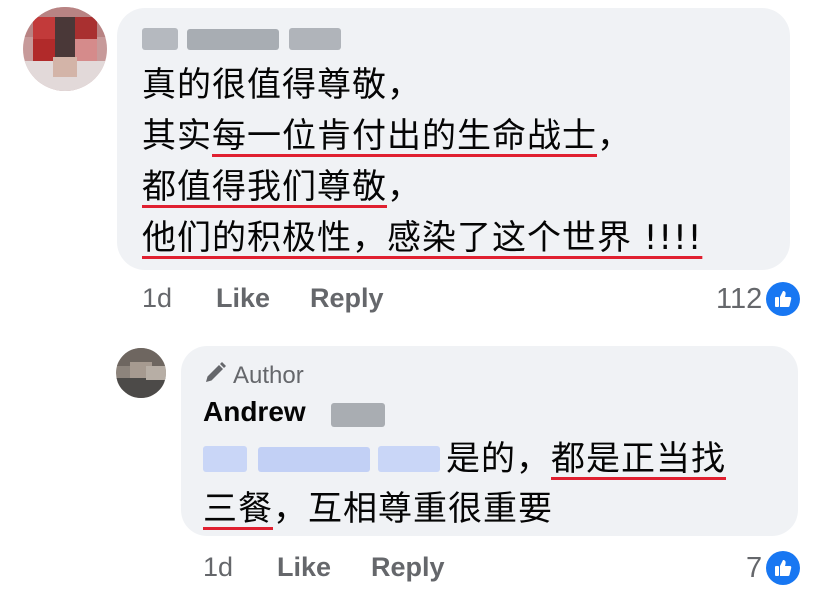 The width and height of the screenshot is (828, 591). Describe the element at coordinates (638, 459) in the screenshot. I see `reply-text-underlined: 都是正当找` at that location.